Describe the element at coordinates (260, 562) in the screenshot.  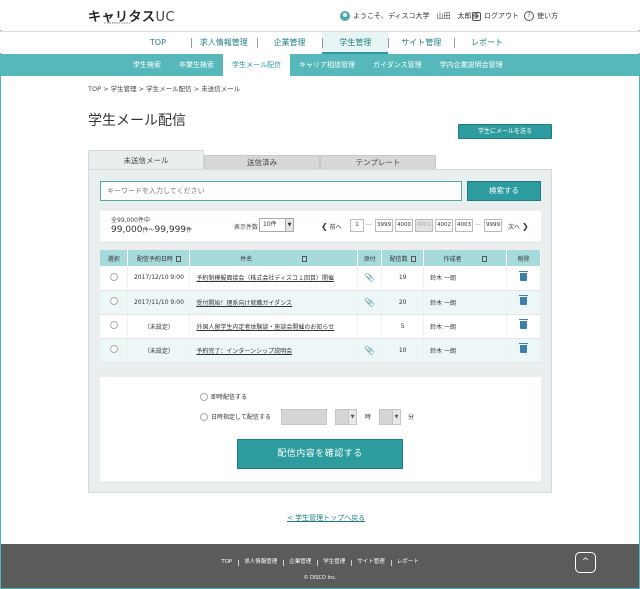
I see `footer-link-job-info: 求人情報管理` at that location.